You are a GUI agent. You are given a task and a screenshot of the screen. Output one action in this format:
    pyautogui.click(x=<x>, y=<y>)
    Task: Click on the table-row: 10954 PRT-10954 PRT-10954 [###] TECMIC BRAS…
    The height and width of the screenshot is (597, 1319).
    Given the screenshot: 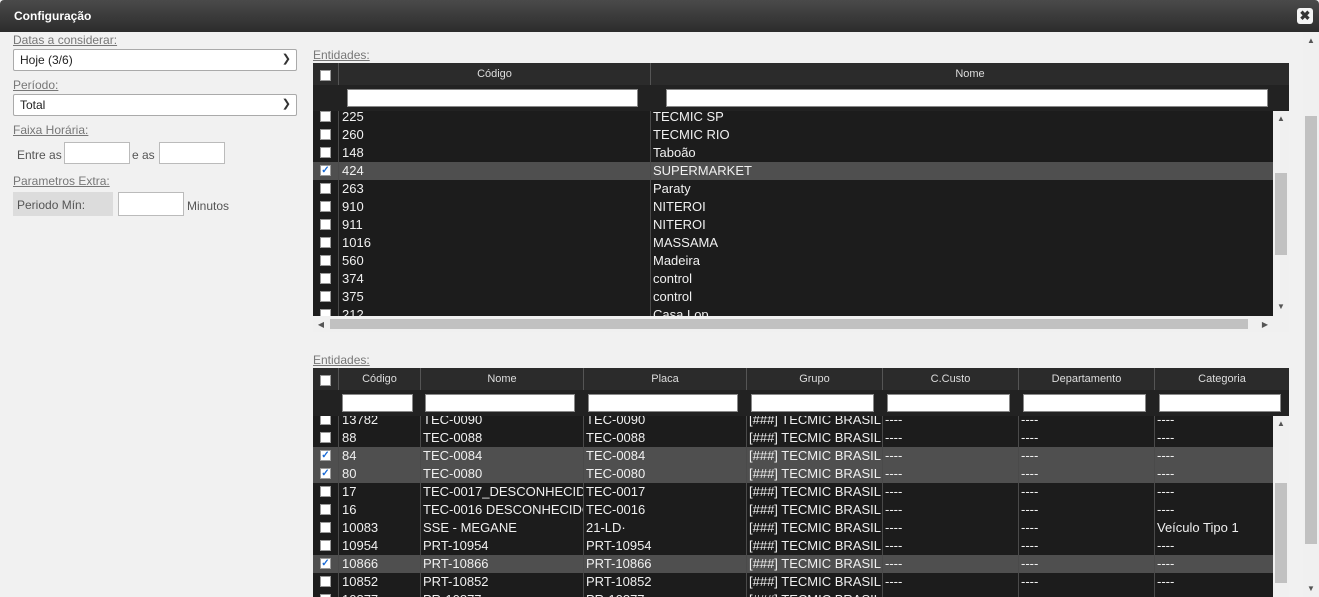 What is the action you would take?
    pyautogui.click(x=793, y=546)
    